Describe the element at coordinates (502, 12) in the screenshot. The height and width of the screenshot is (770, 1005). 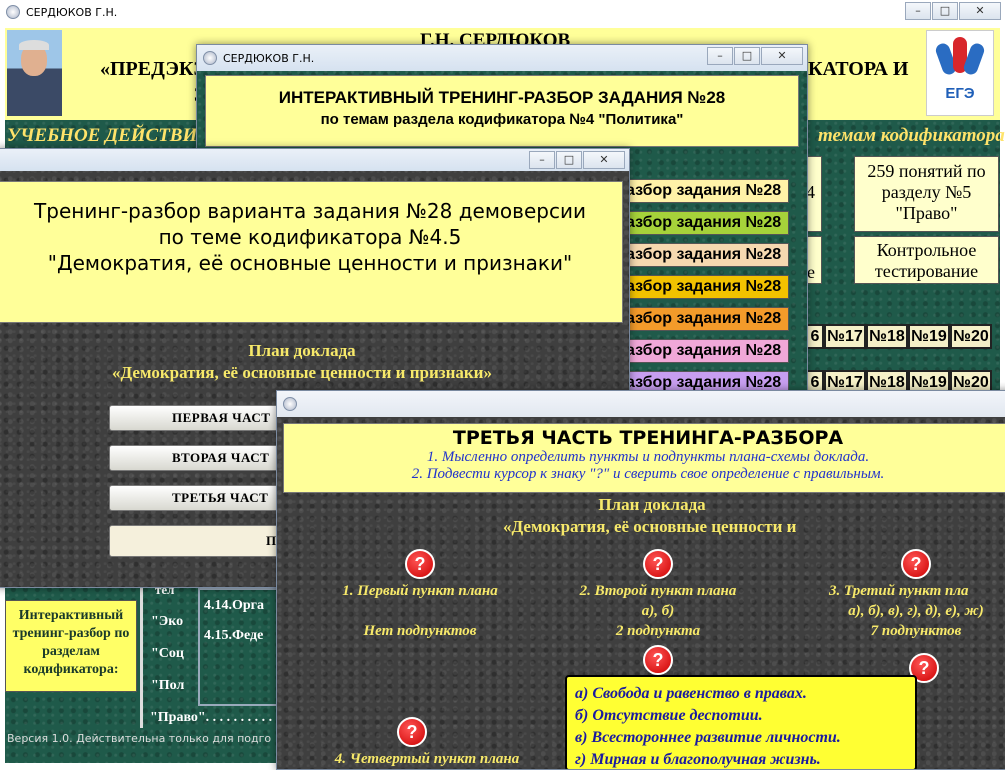
I see `main-titlebar: СЕРДЮКОВ Г.Н. – □ ✕` at that location.